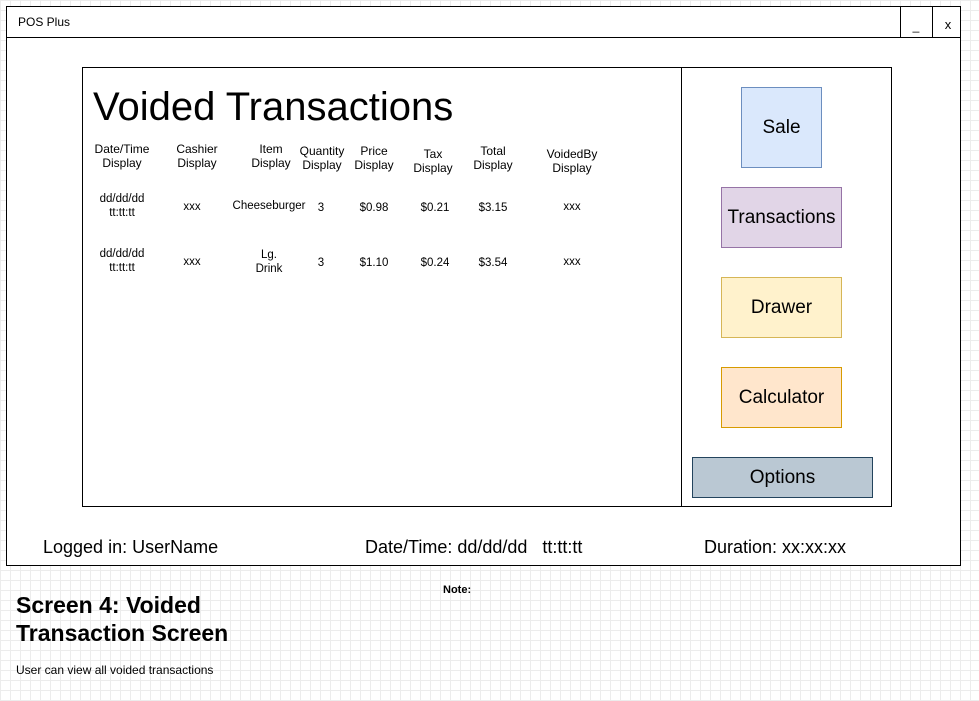 This screenshot has height=701, width=979. Describe the element at coordinates (493, 208) in the screenshot. I see `cell-total: $3.15` at that location.